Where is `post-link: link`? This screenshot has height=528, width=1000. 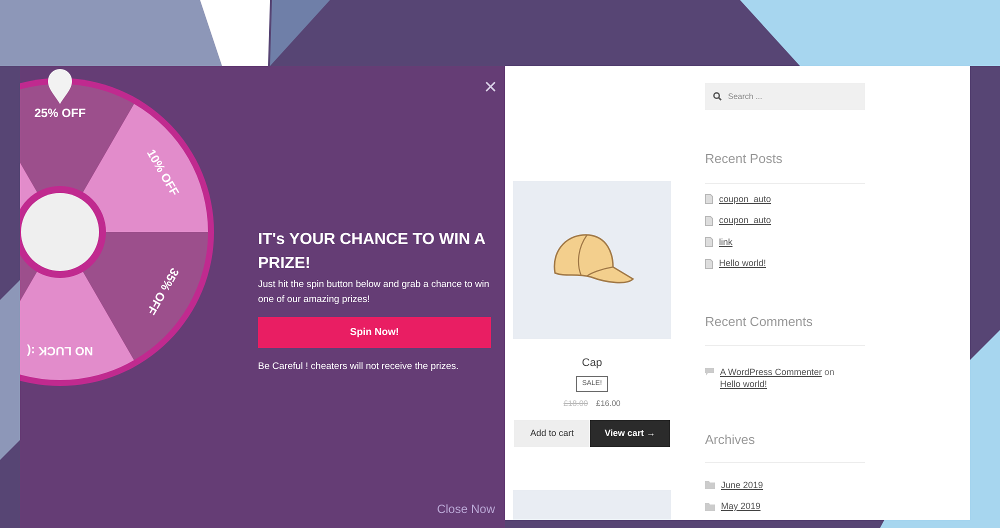 post-link: link is located at coordinates (726, 242).